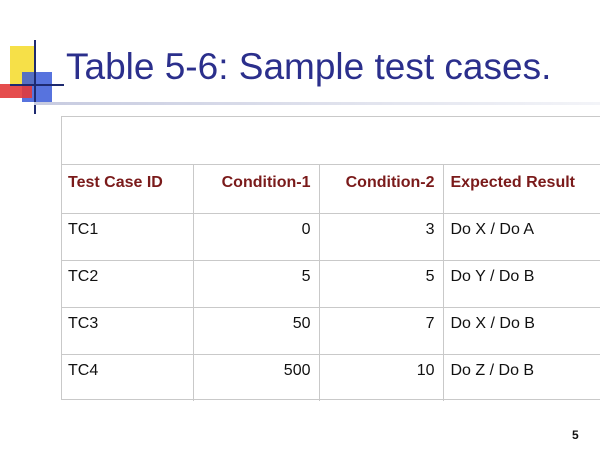 The height and width of the screenshot is (453, 600). What do you see at coordinates (256, 377) in the screenshot?
I see `cell-condition-1: 500` at bounding box center [256, 377].